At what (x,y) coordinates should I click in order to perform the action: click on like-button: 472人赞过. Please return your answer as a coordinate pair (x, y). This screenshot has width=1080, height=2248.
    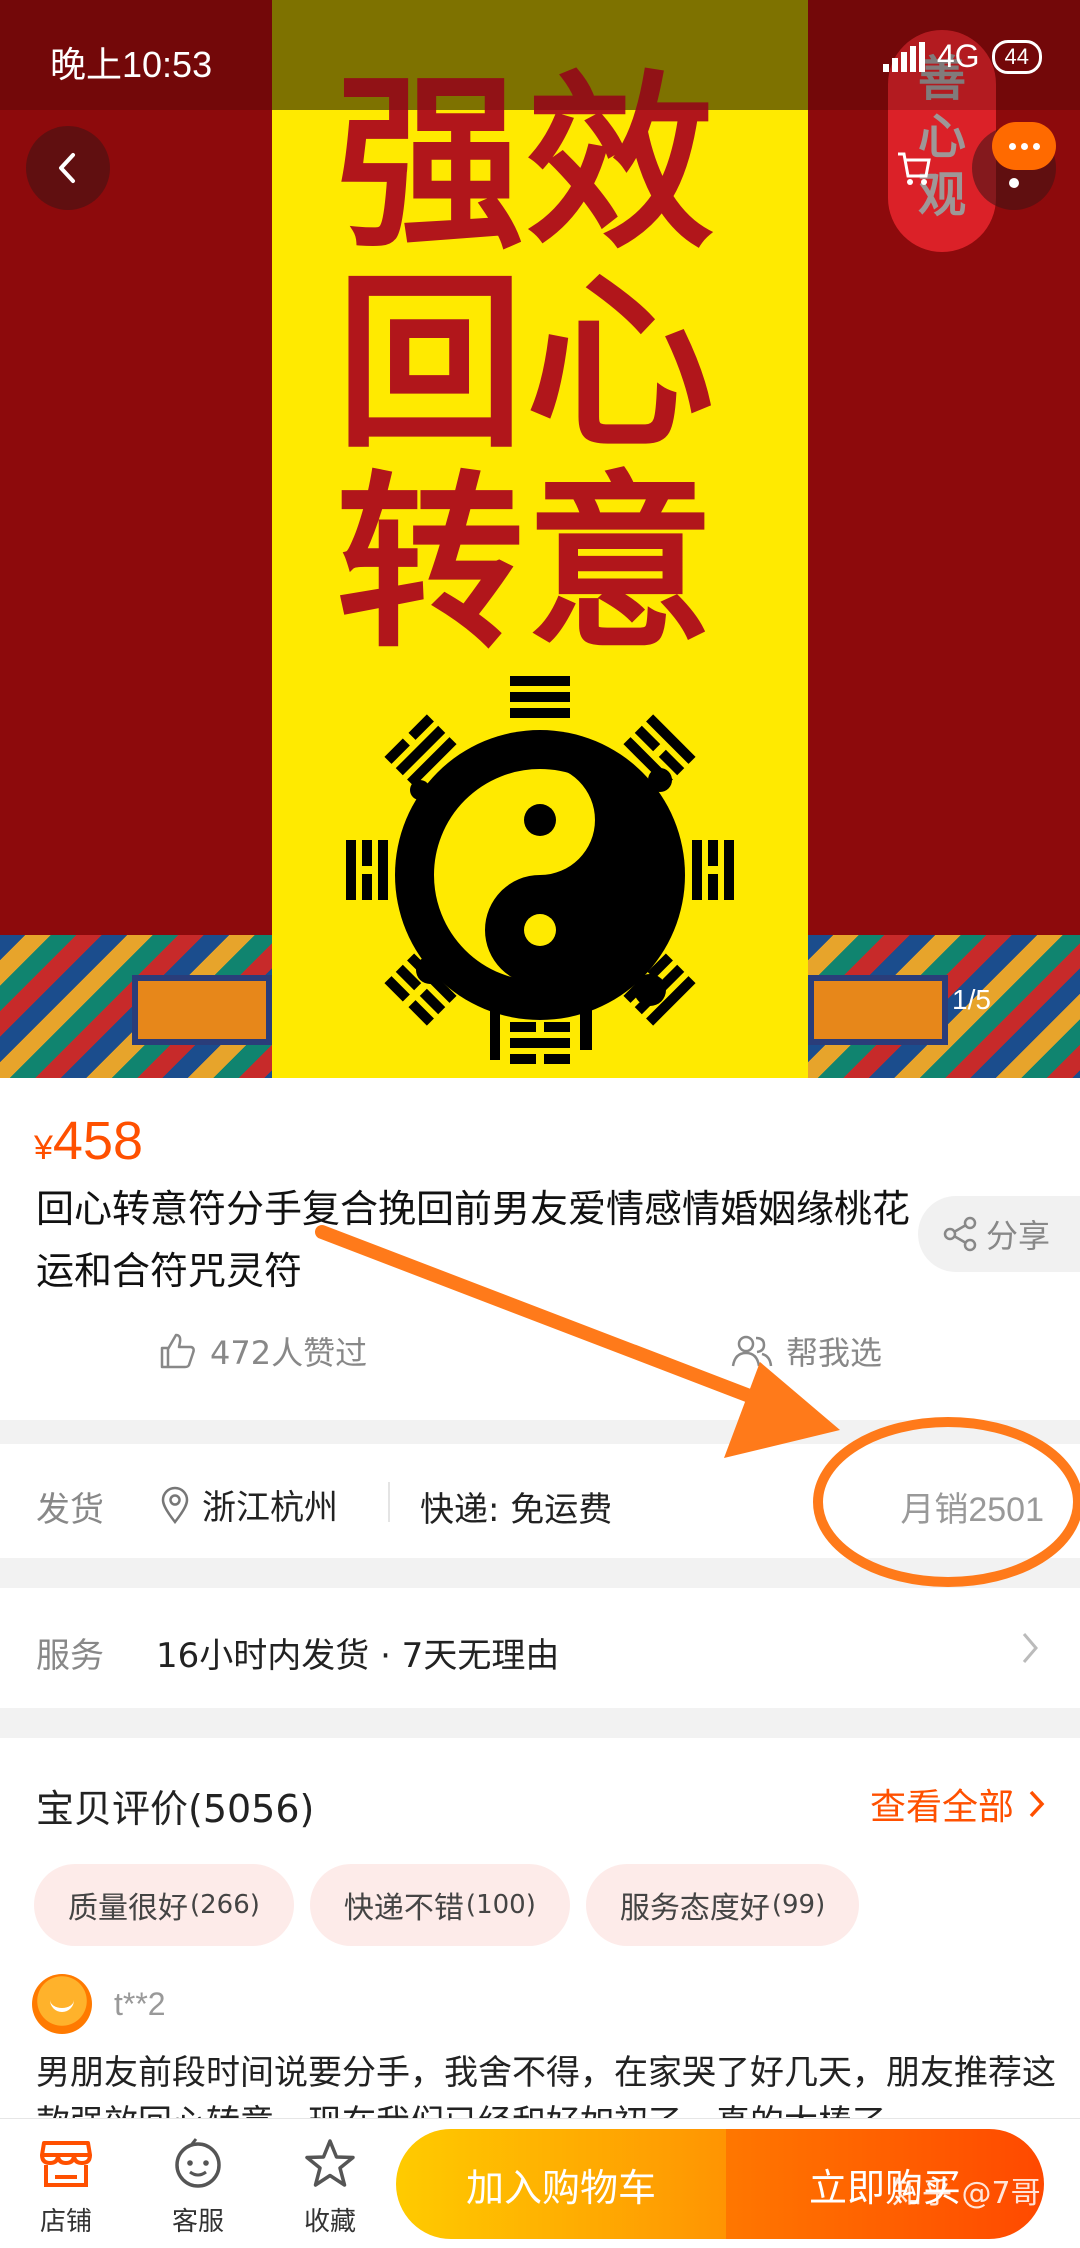
    Looking at the image, I should click on (262, 1351).